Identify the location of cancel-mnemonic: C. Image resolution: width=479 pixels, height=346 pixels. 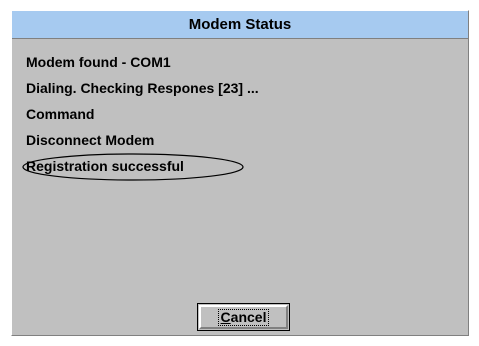
(225, 316).